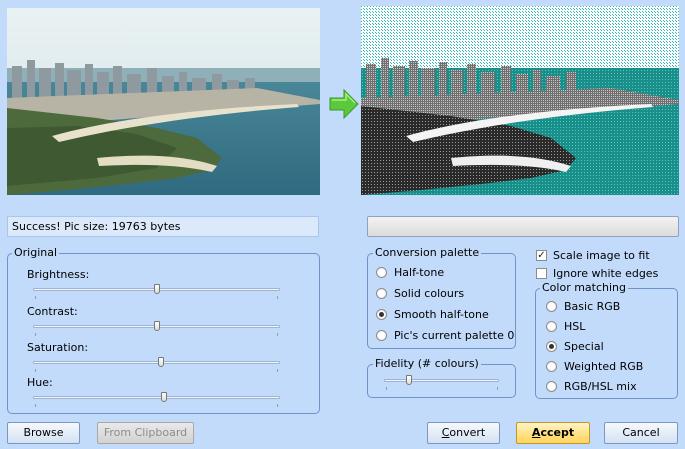  I want to click on checkbox-ignore-white-edges: Ignore white edges, so click(597, 273).